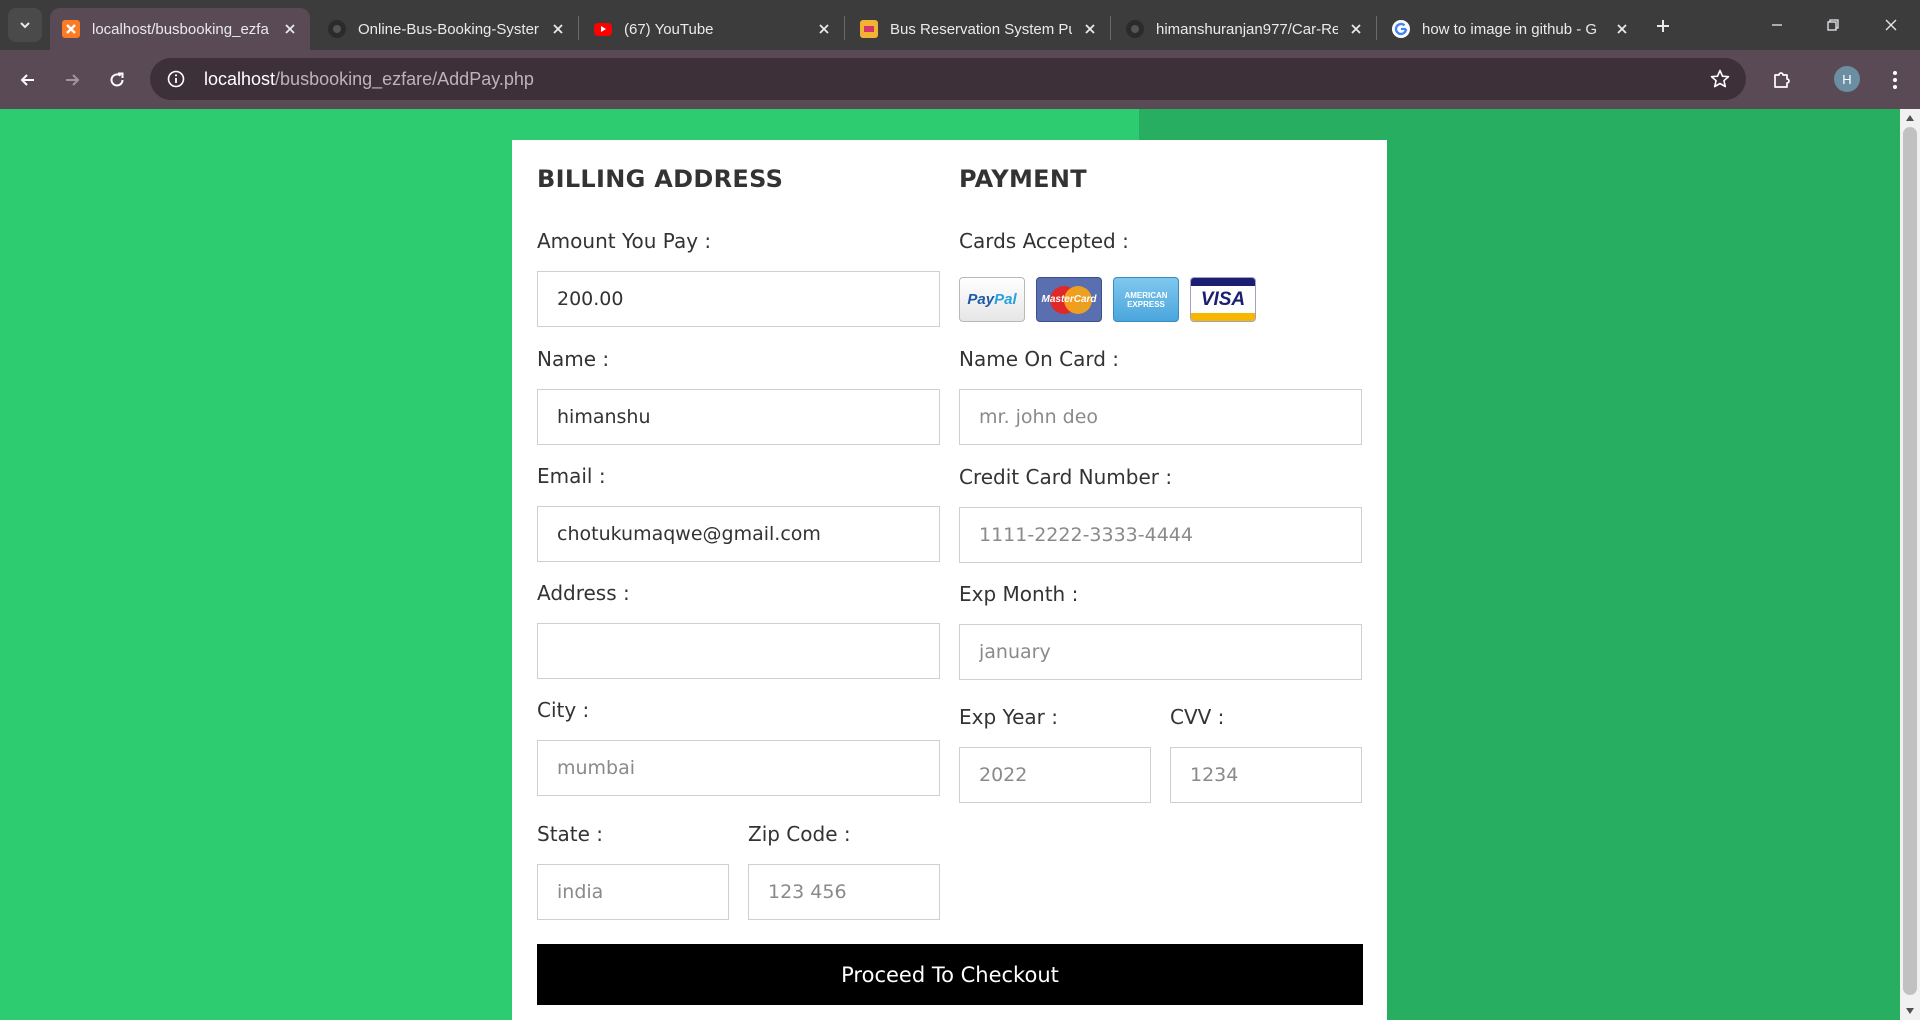  Describe the element at coordinates (844, 892) in the screenshot. I see `zip-input` at that location.